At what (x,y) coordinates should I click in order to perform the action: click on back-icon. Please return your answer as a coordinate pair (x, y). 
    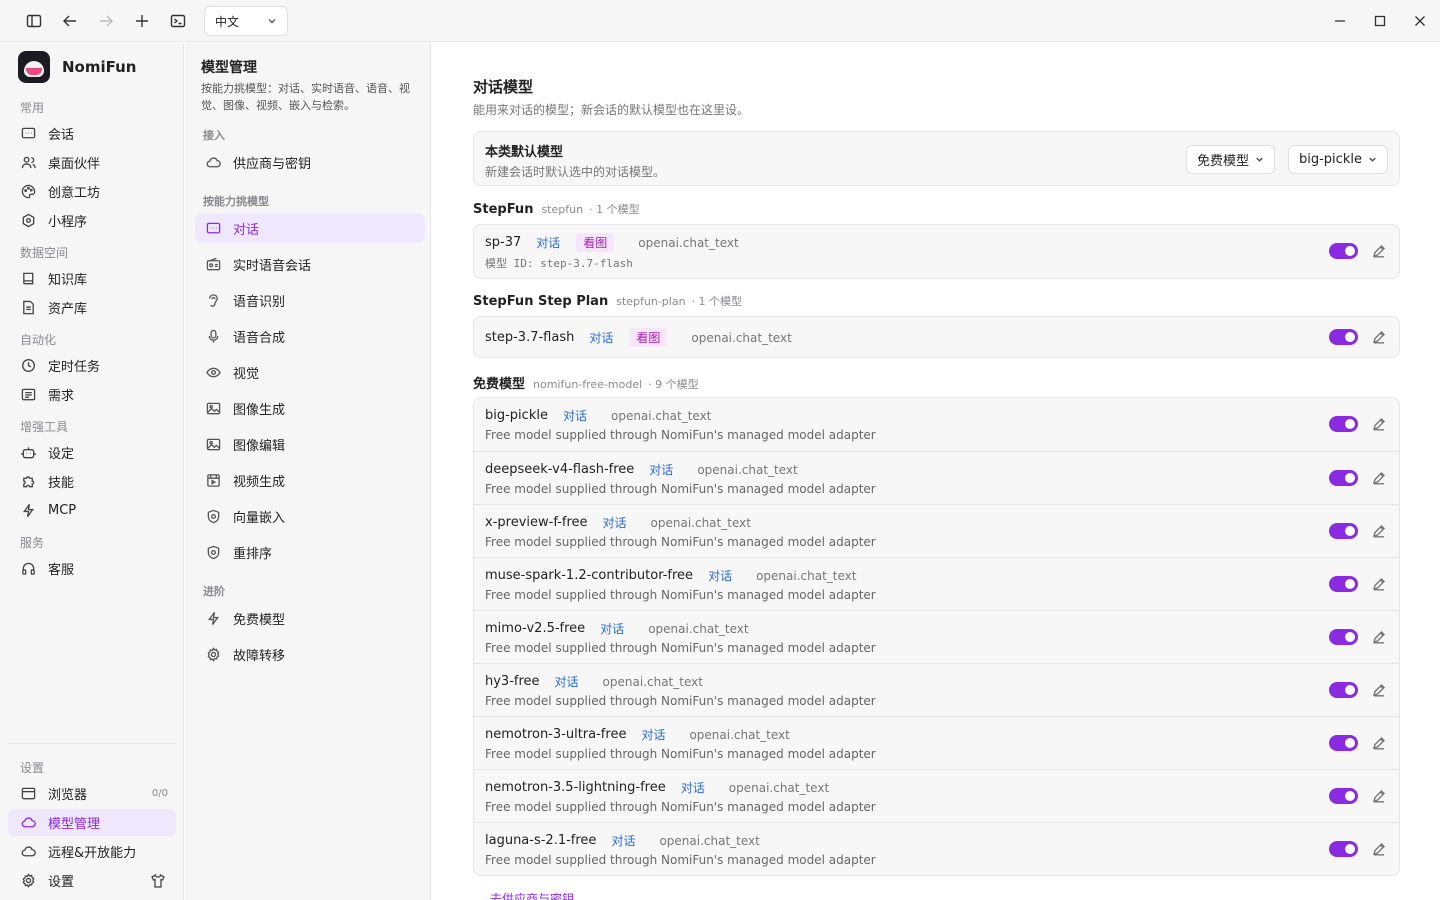
    Looking at the image, I should click on (70, 21).